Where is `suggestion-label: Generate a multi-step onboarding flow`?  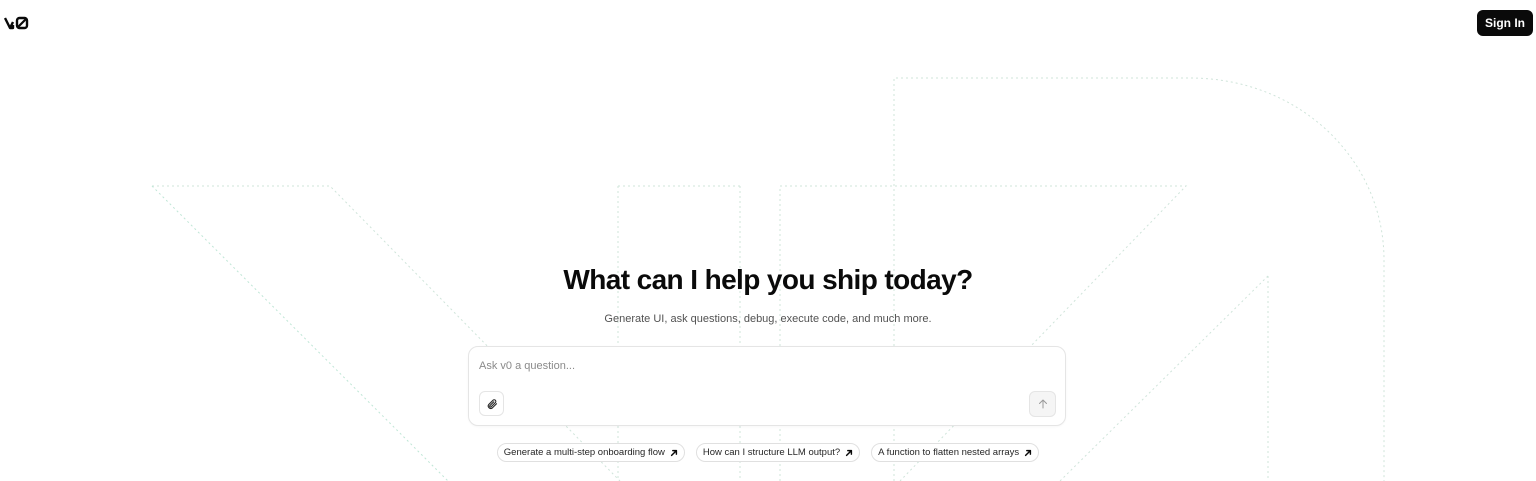
suggestion-label: Generate a multi-step onboarding flow is located at coordinates (584, 452).